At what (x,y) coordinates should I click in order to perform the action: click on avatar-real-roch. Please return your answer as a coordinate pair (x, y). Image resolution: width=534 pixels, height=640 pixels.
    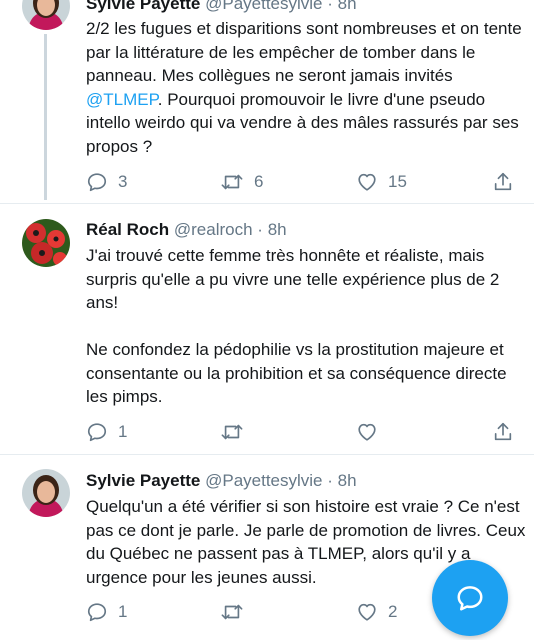
    Looking at the image, I should click on (46, 243).